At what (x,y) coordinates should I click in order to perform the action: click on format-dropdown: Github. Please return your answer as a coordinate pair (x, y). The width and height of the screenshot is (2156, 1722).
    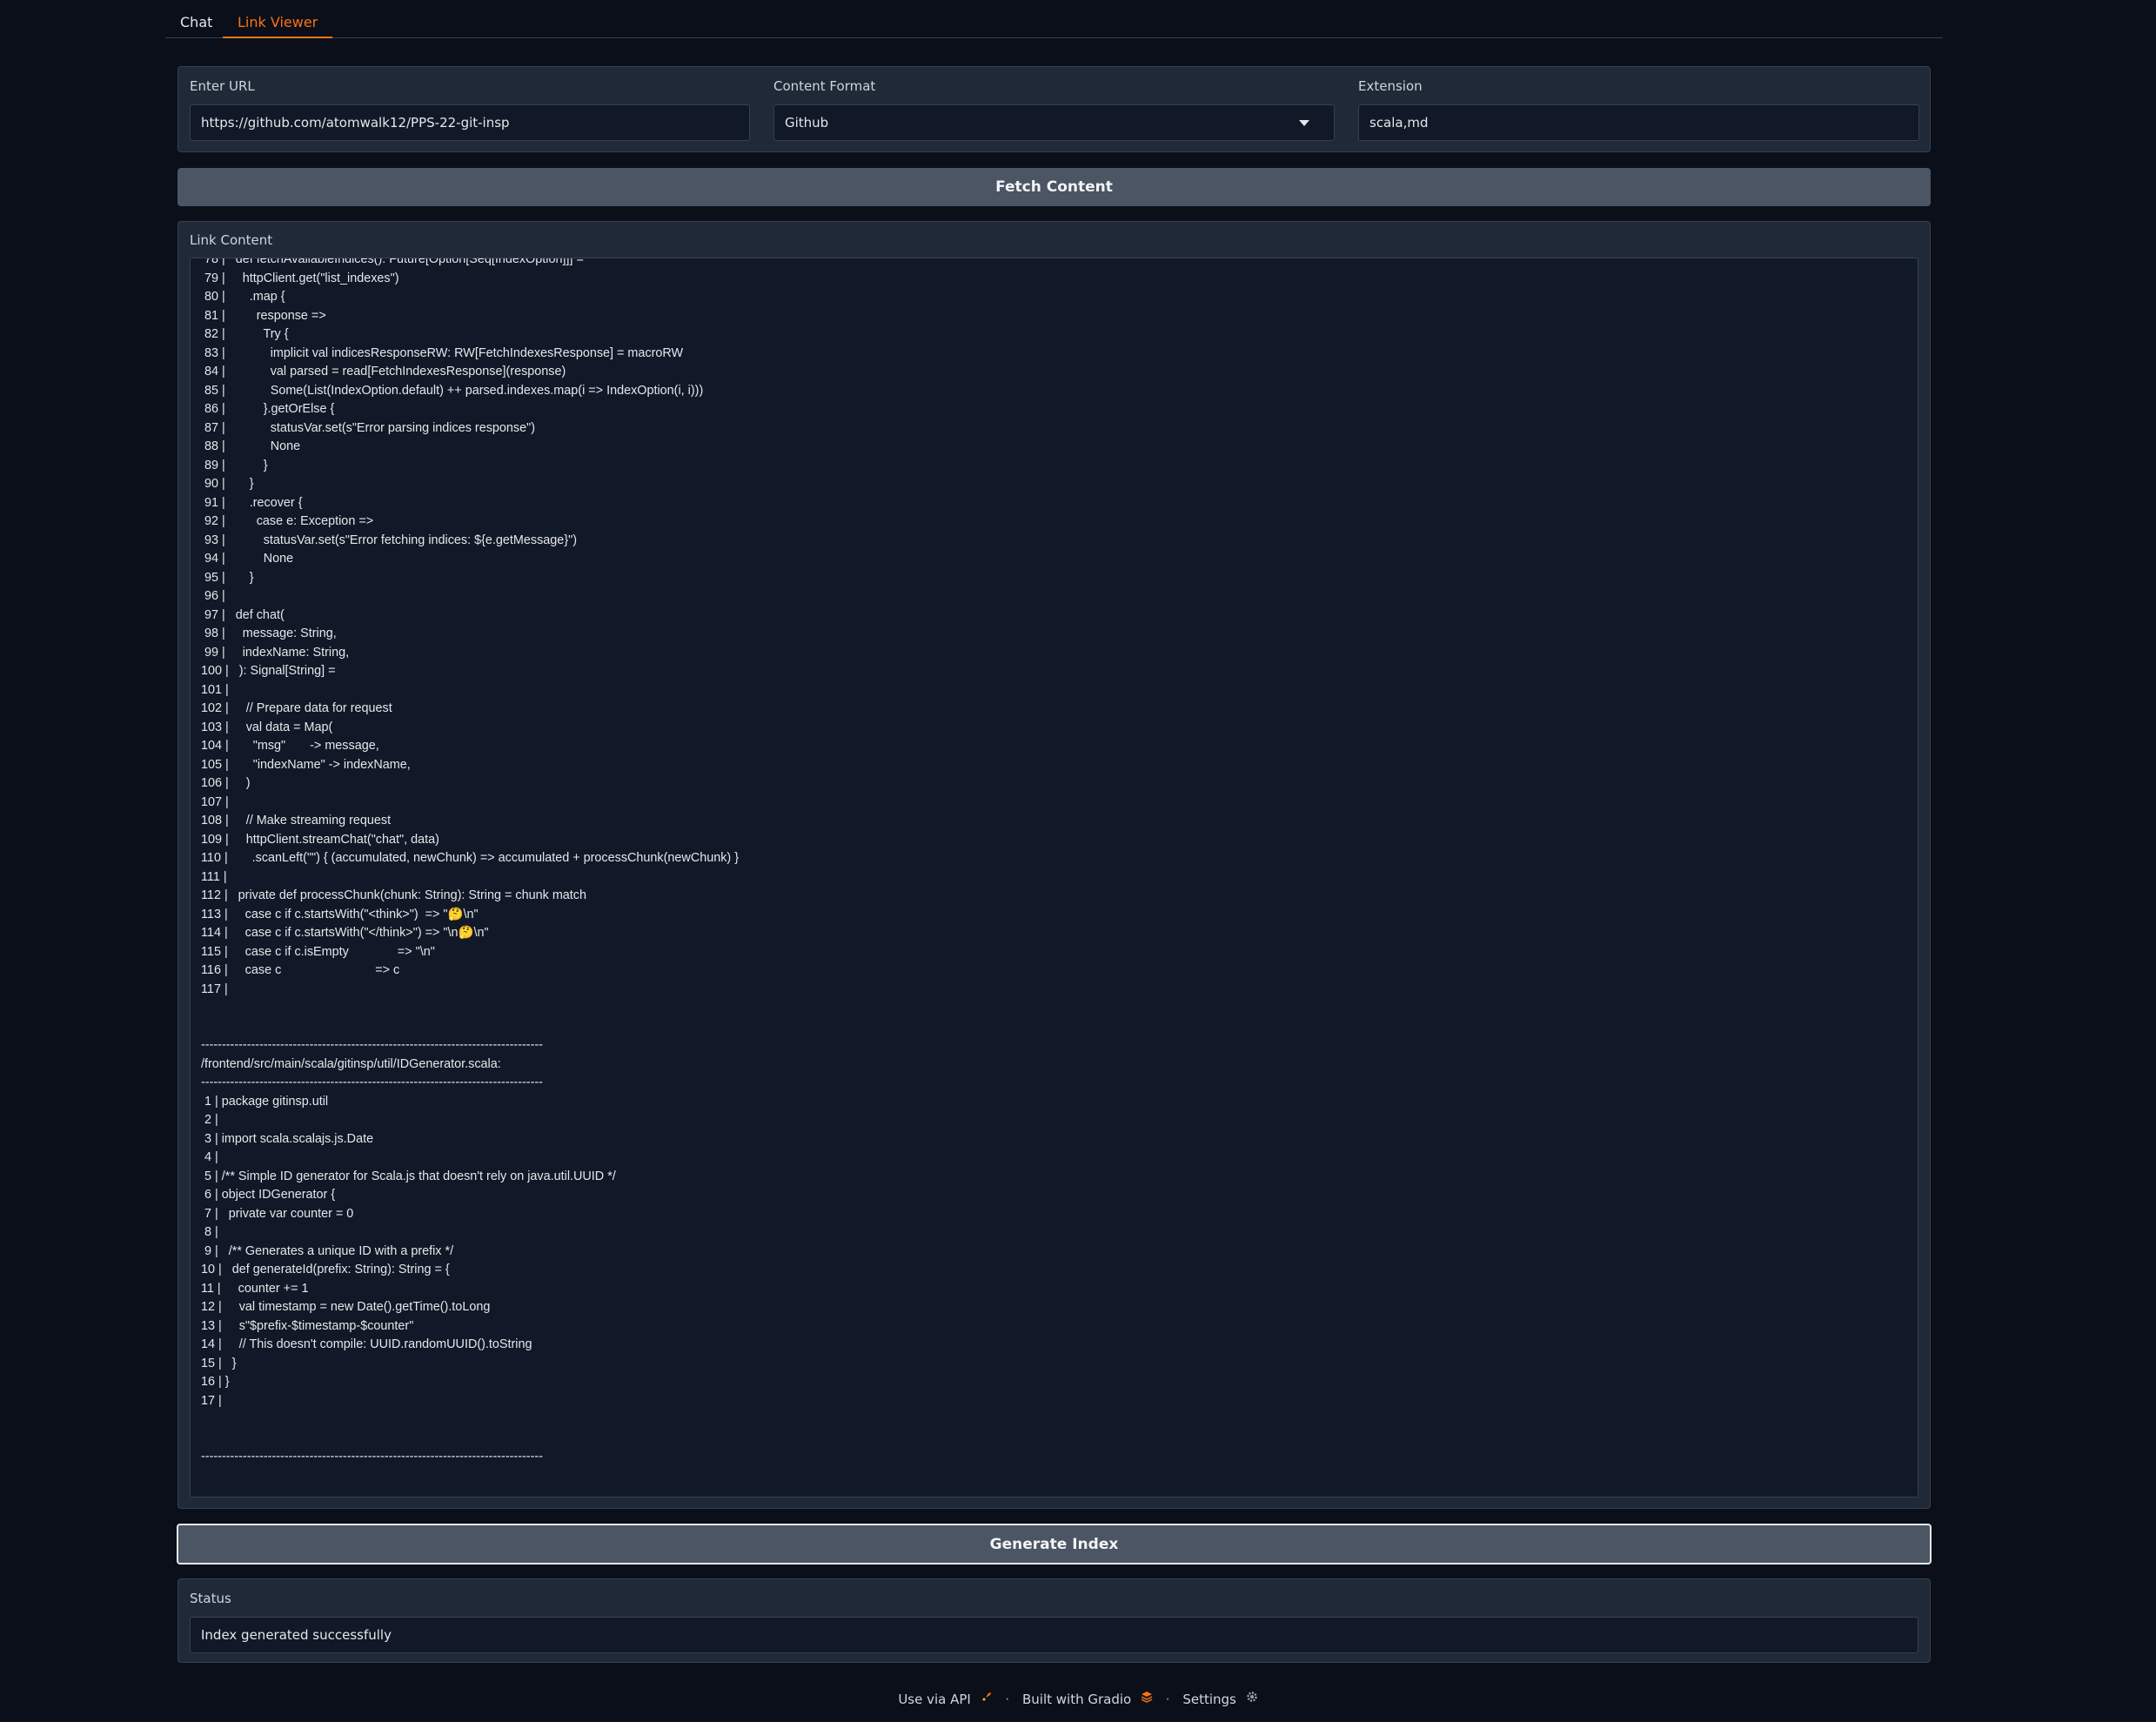
    Looking at the image, I should click on (1054, 122).